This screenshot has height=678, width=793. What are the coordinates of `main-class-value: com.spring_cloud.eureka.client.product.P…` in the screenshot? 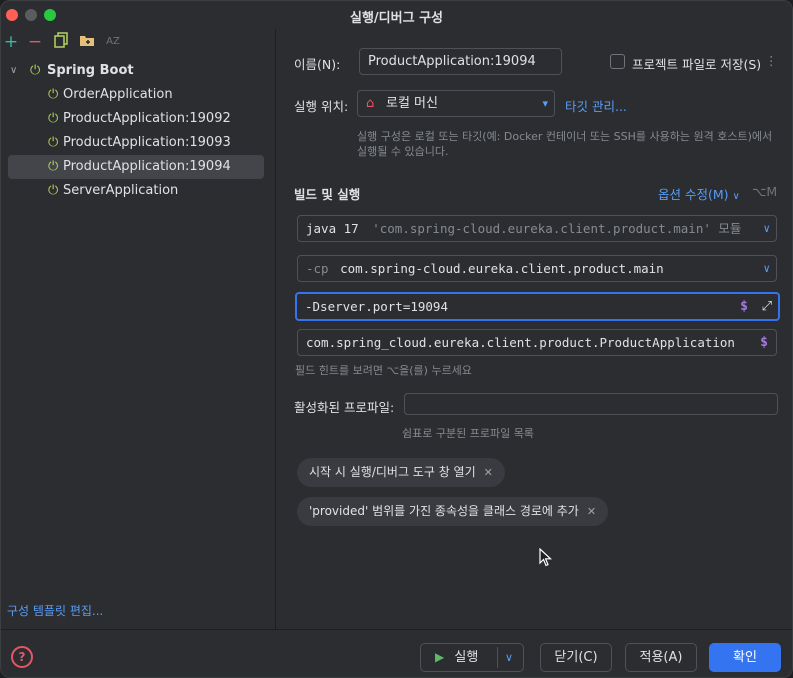 It's located at (520, 342).